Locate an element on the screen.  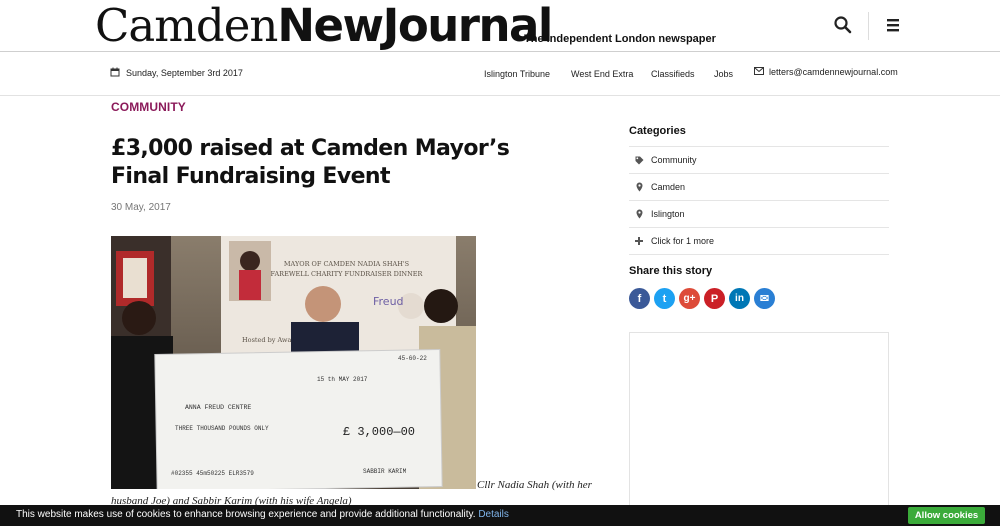
email-share-icon: ✉ is located at coordinates (764, 298).